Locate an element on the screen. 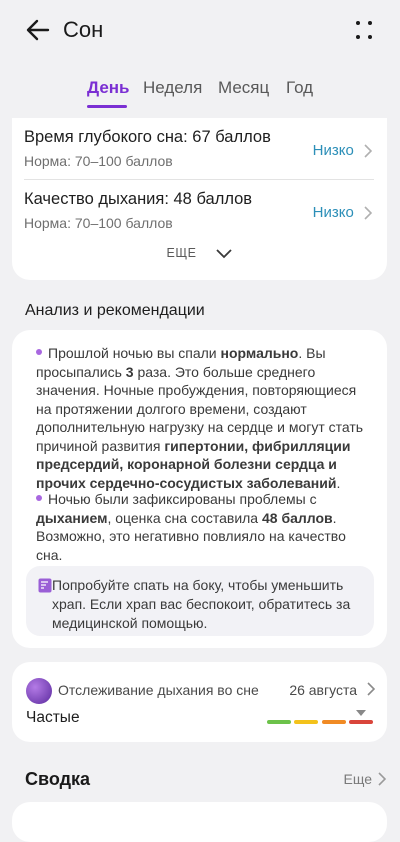 The width and height of the screenshot is (400, 842). expand-more-button: ЕЩЕ is located at coordinates (199, 253).